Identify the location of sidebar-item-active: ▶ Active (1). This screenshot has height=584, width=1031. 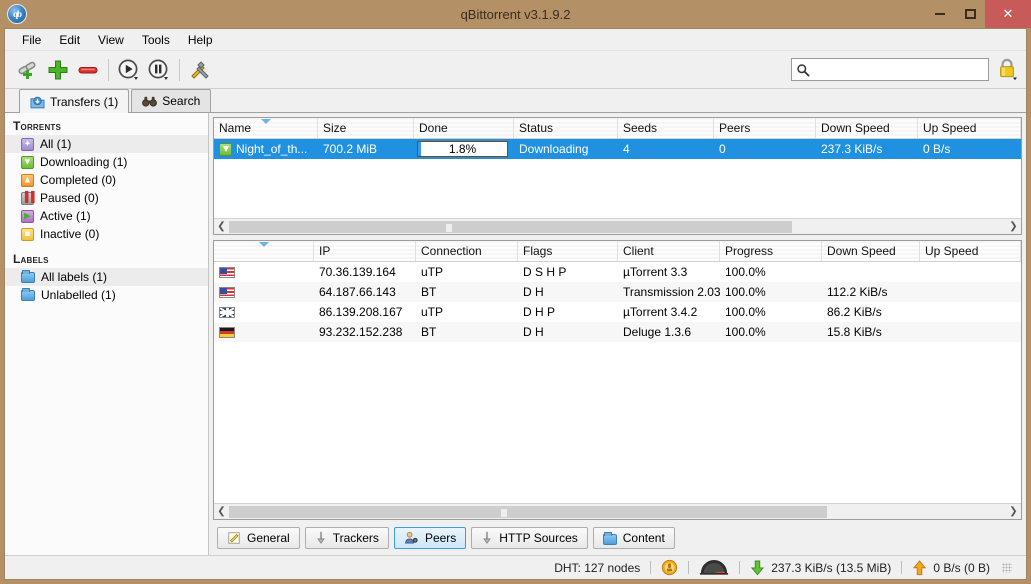
(106, 216).